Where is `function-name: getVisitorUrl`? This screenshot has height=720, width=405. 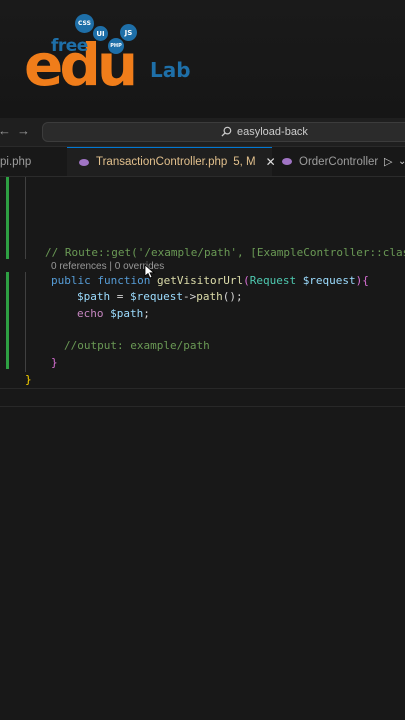
function-name: getVisitorUrl is located at coordinates (200, 280).